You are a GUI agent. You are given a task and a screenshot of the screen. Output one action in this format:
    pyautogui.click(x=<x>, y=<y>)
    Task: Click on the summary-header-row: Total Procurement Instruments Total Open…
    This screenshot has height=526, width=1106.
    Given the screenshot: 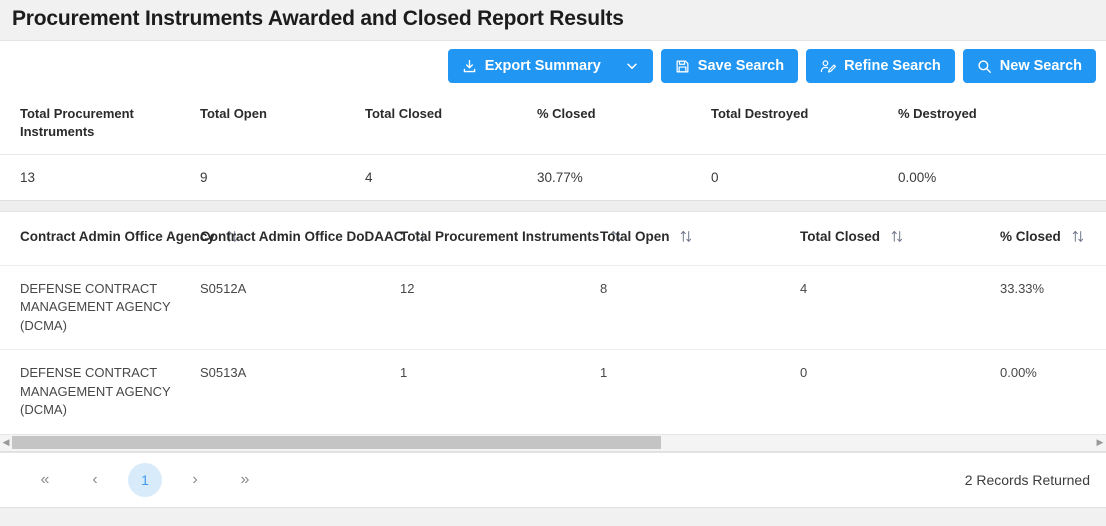 What is the action you would take?
    pyautogui.click(x=553, y=123)
    